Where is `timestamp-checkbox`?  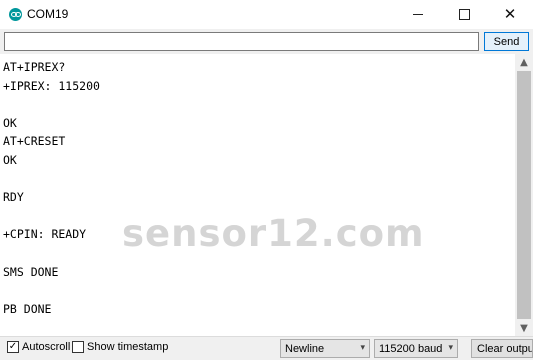 timestamp-checkbox is located at coordinates (78, 347).